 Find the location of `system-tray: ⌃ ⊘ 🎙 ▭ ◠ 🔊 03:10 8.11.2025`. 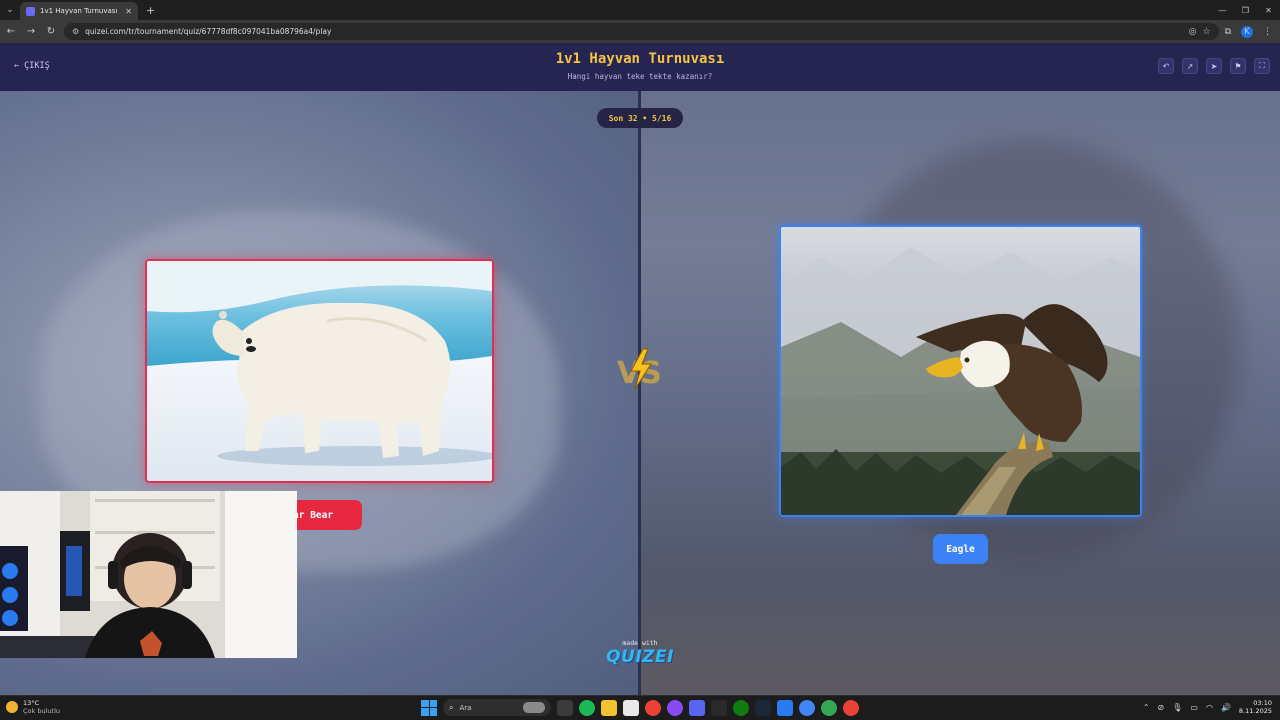

system-tray: ⌃ ⊘ 🎙 ▭ ◠ 🔊 03:10 8.11.2025 is located at coordinates (1207, 707).